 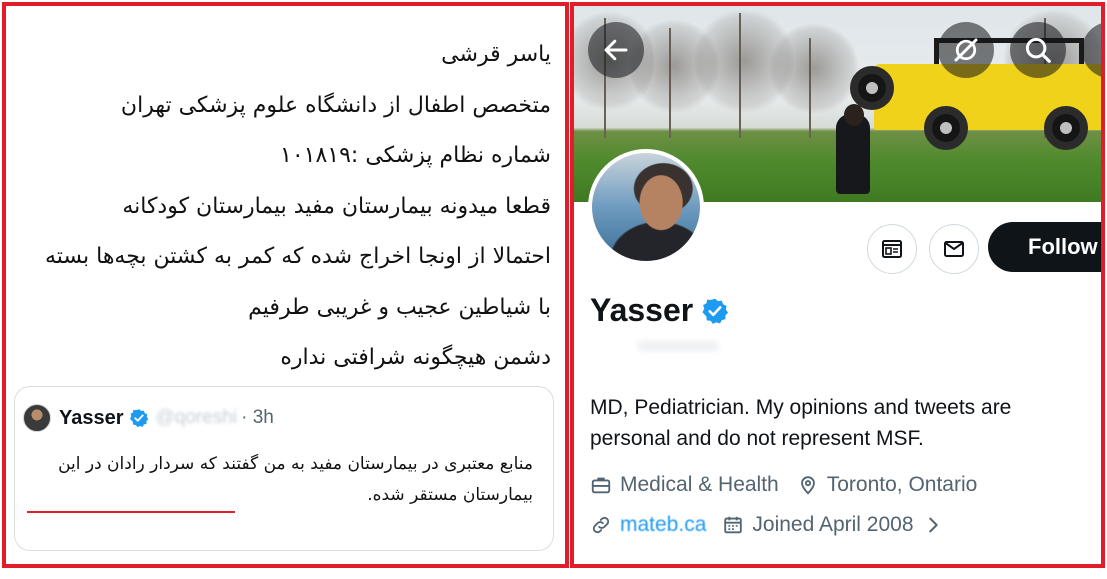 I want to click on profile-name: Yasser, so click(x=642, y=310).